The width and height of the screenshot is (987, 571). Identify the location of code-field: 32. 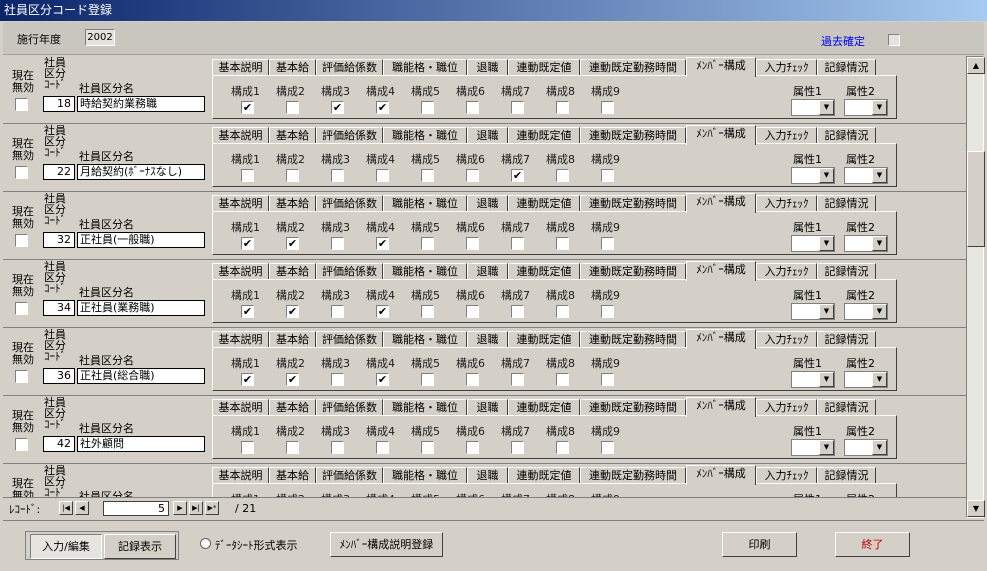
(59, 240).